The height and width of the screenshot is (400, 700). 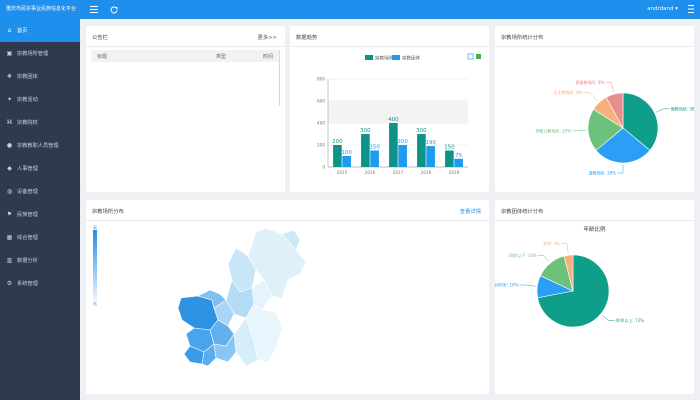 What do you see at coordinates (323, 167) in the screenshot?
I see `y-tick-label: 0` at bounding box center [323, 167].